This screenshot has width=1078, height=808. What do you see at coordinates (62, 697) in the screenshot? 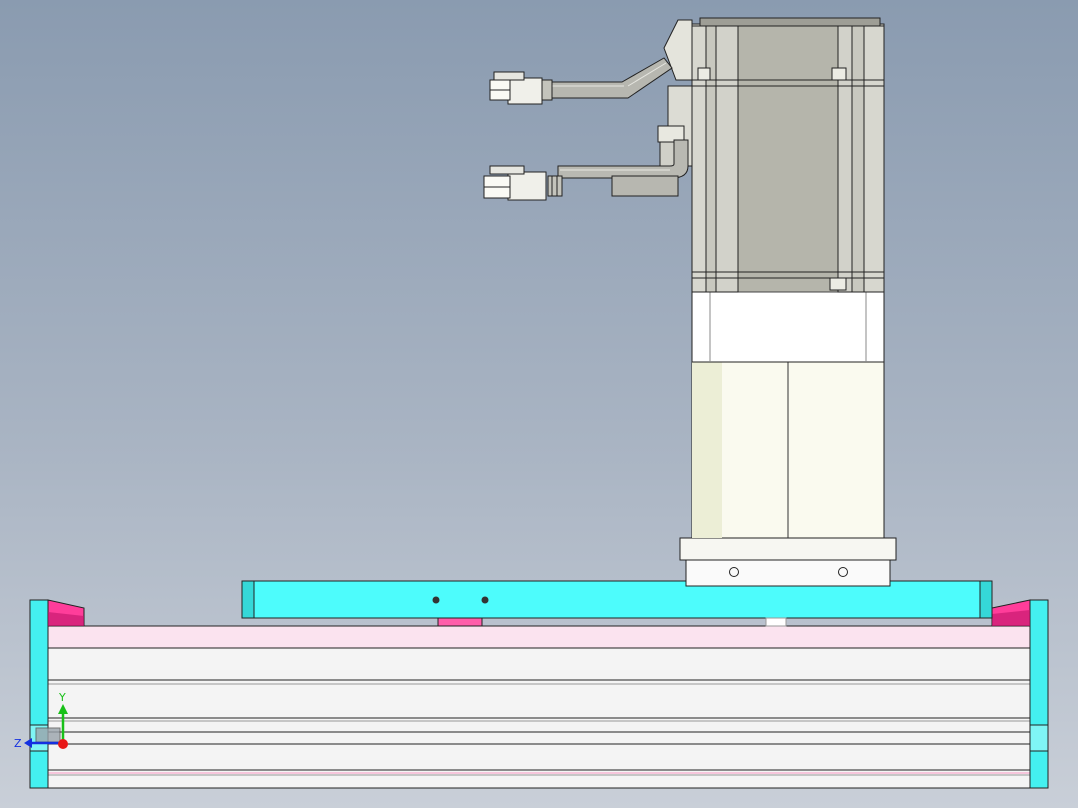
I see `y-axis-label: Y` at bounding box center [62, 697].